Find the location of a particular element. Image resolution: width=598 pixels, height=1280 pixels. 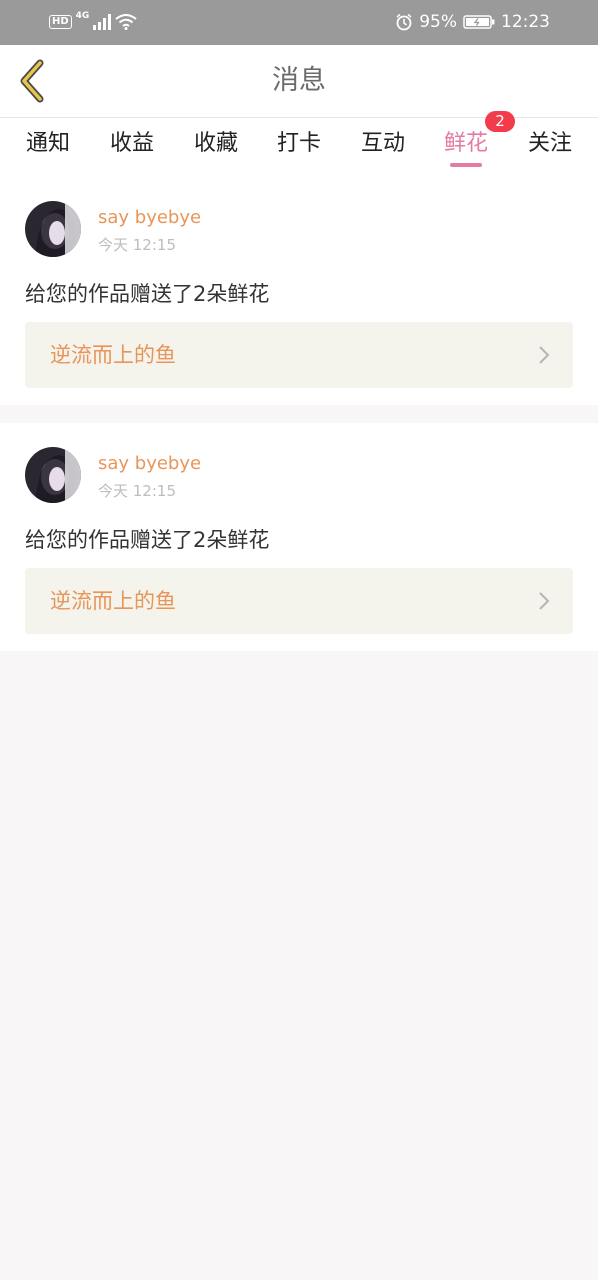

battery-icon is located at coordinates (479, 22).